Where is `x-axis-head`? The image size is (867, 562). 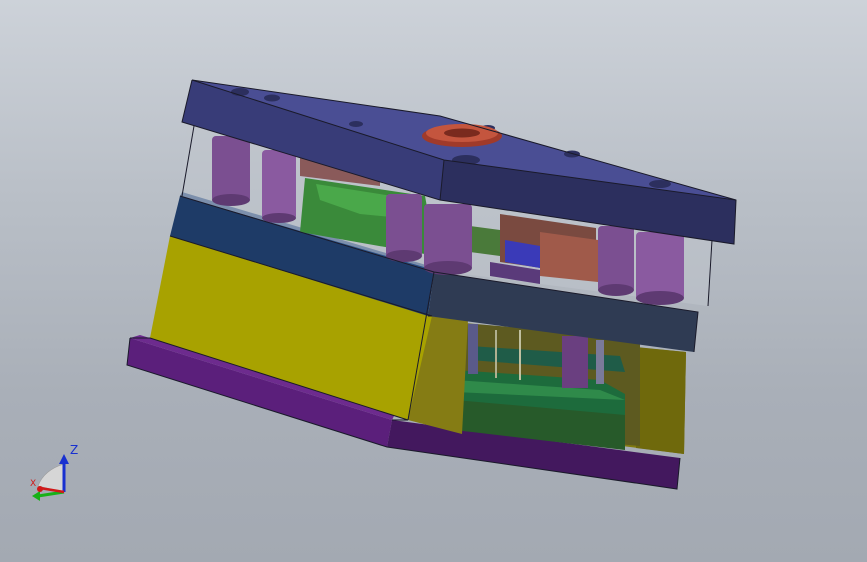
x-axis-head is located at coordinates (40, 489).